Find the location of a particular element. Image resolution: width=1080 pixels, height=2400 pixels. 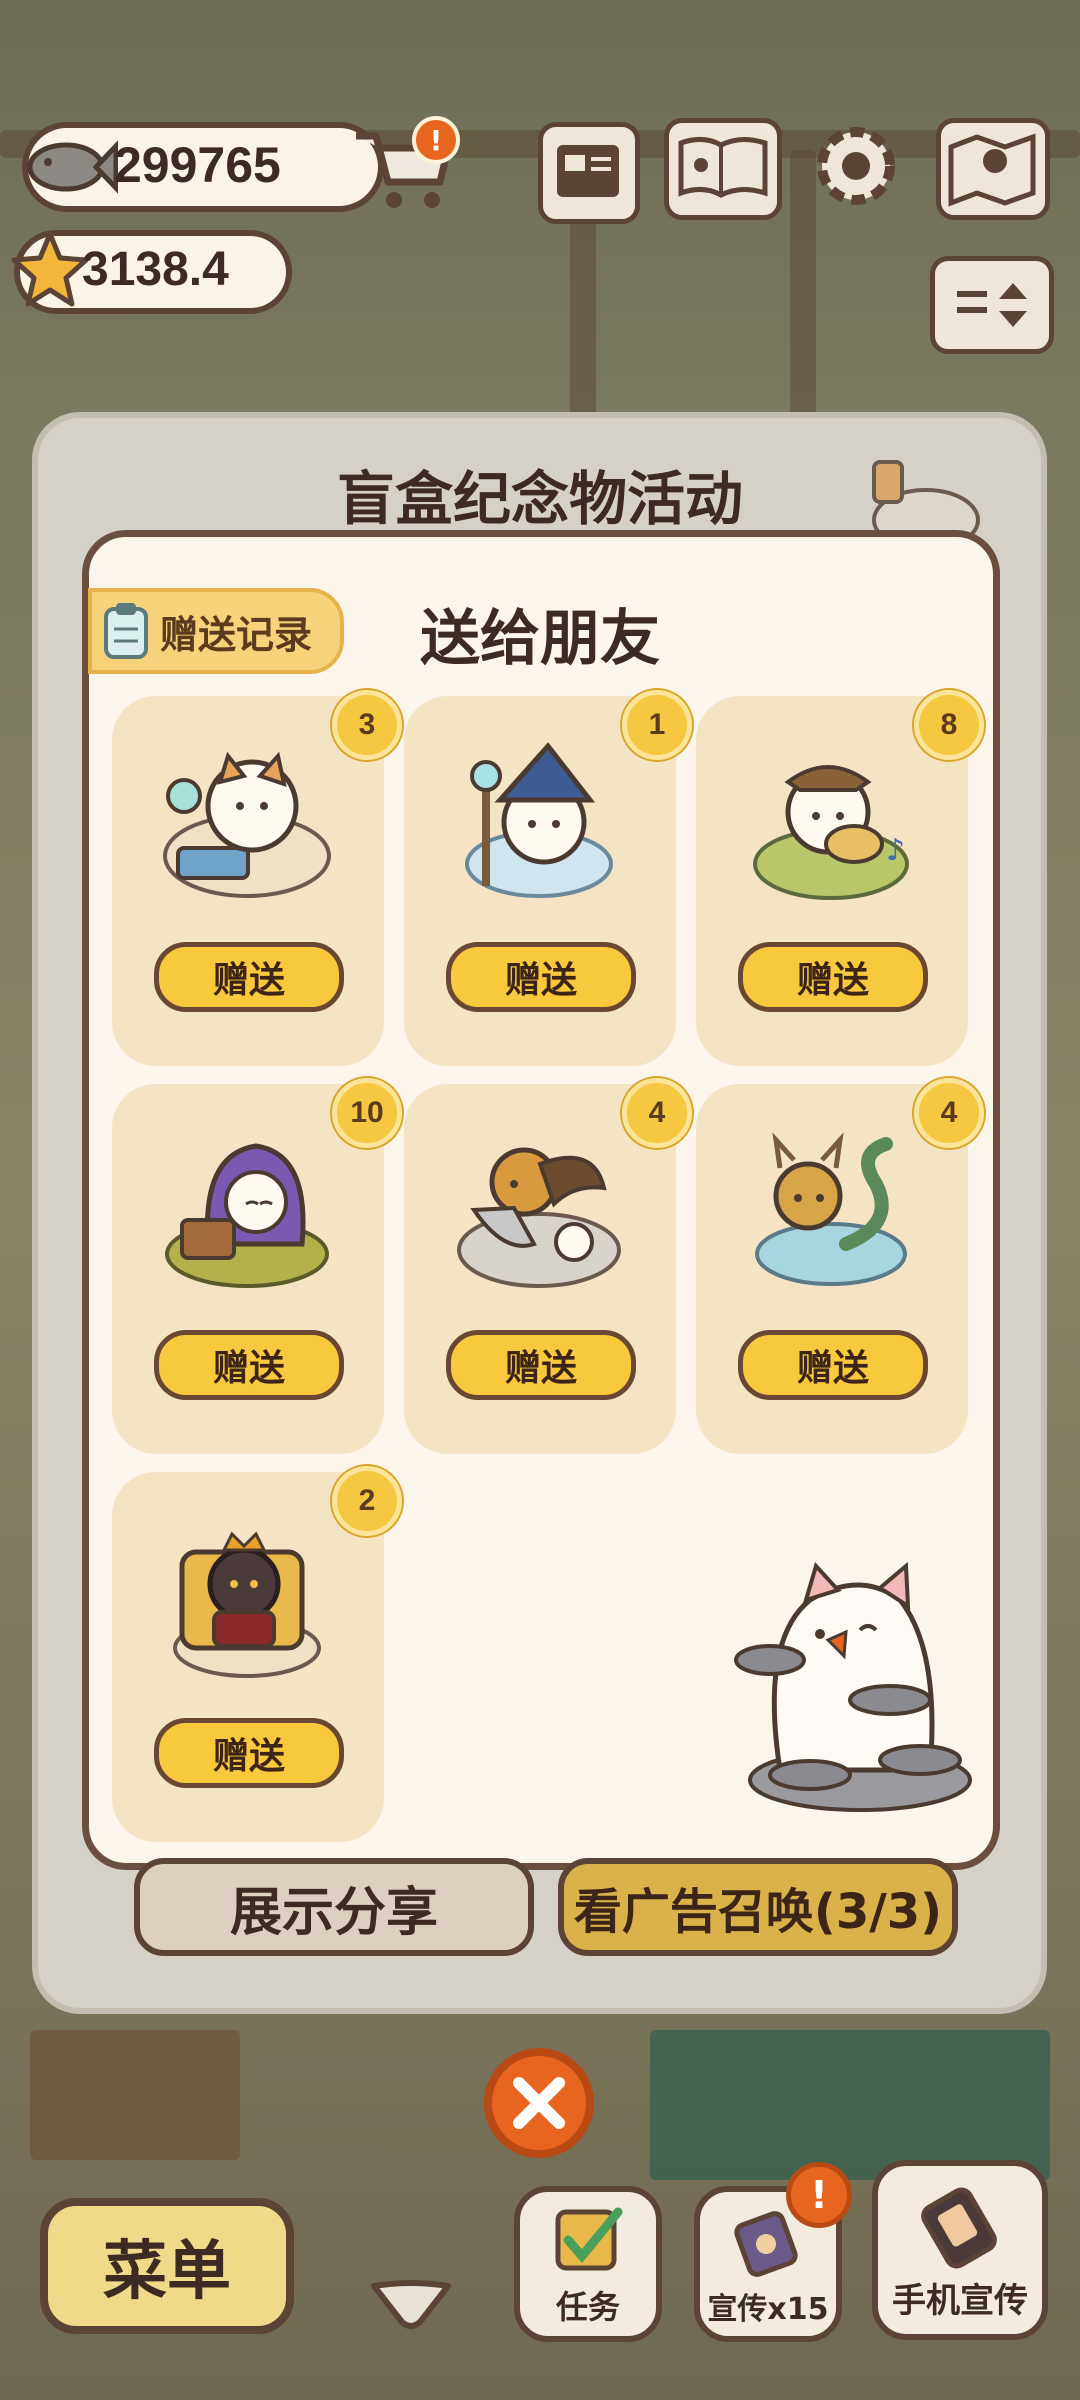

phone-promote-label: 手机宣传 is located at coordinates (960, 2301).